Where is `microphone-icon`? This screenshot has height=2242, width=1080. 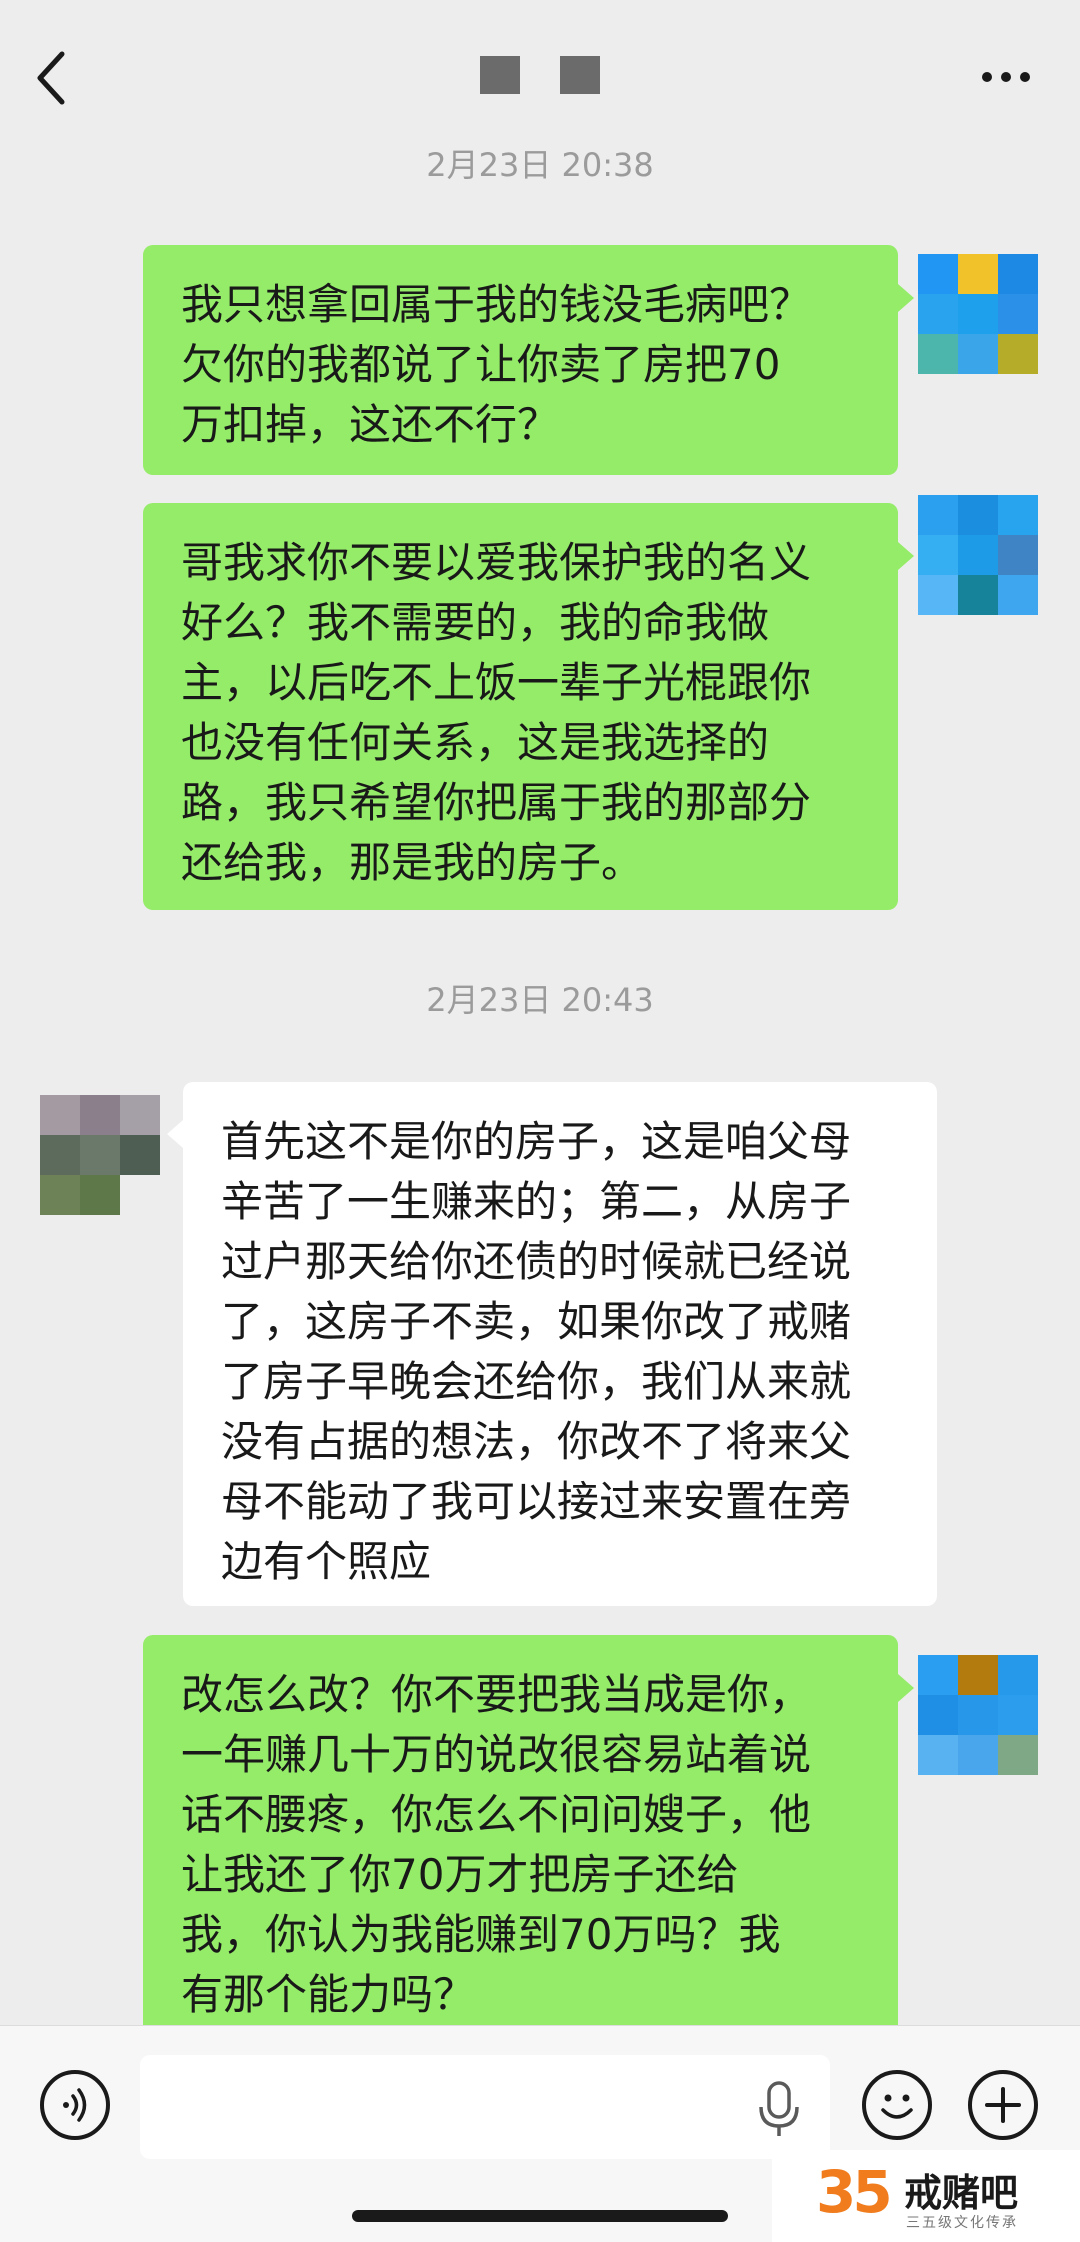 microphone-icon is located at coordinates (779, 2109).